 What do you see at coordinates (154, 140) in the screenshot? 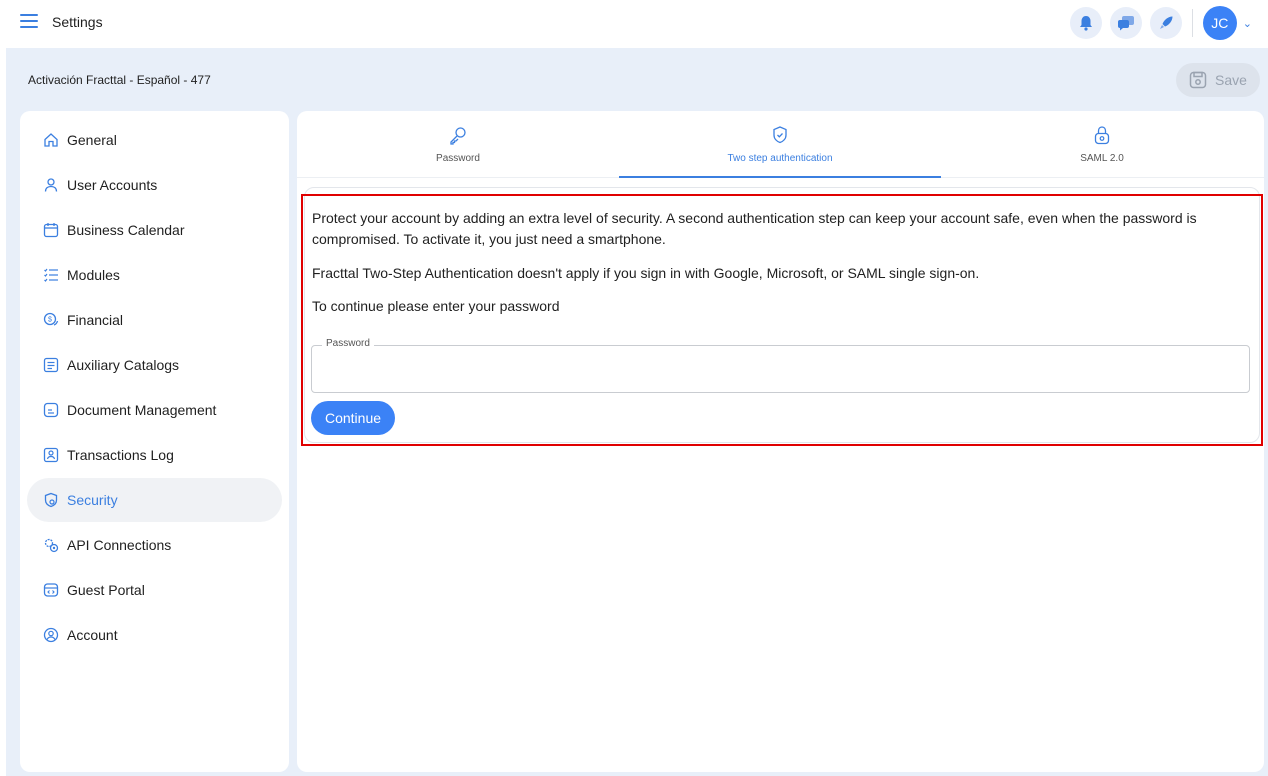
I see `sidebar-item-general: General` at bounding box center [154, 140].